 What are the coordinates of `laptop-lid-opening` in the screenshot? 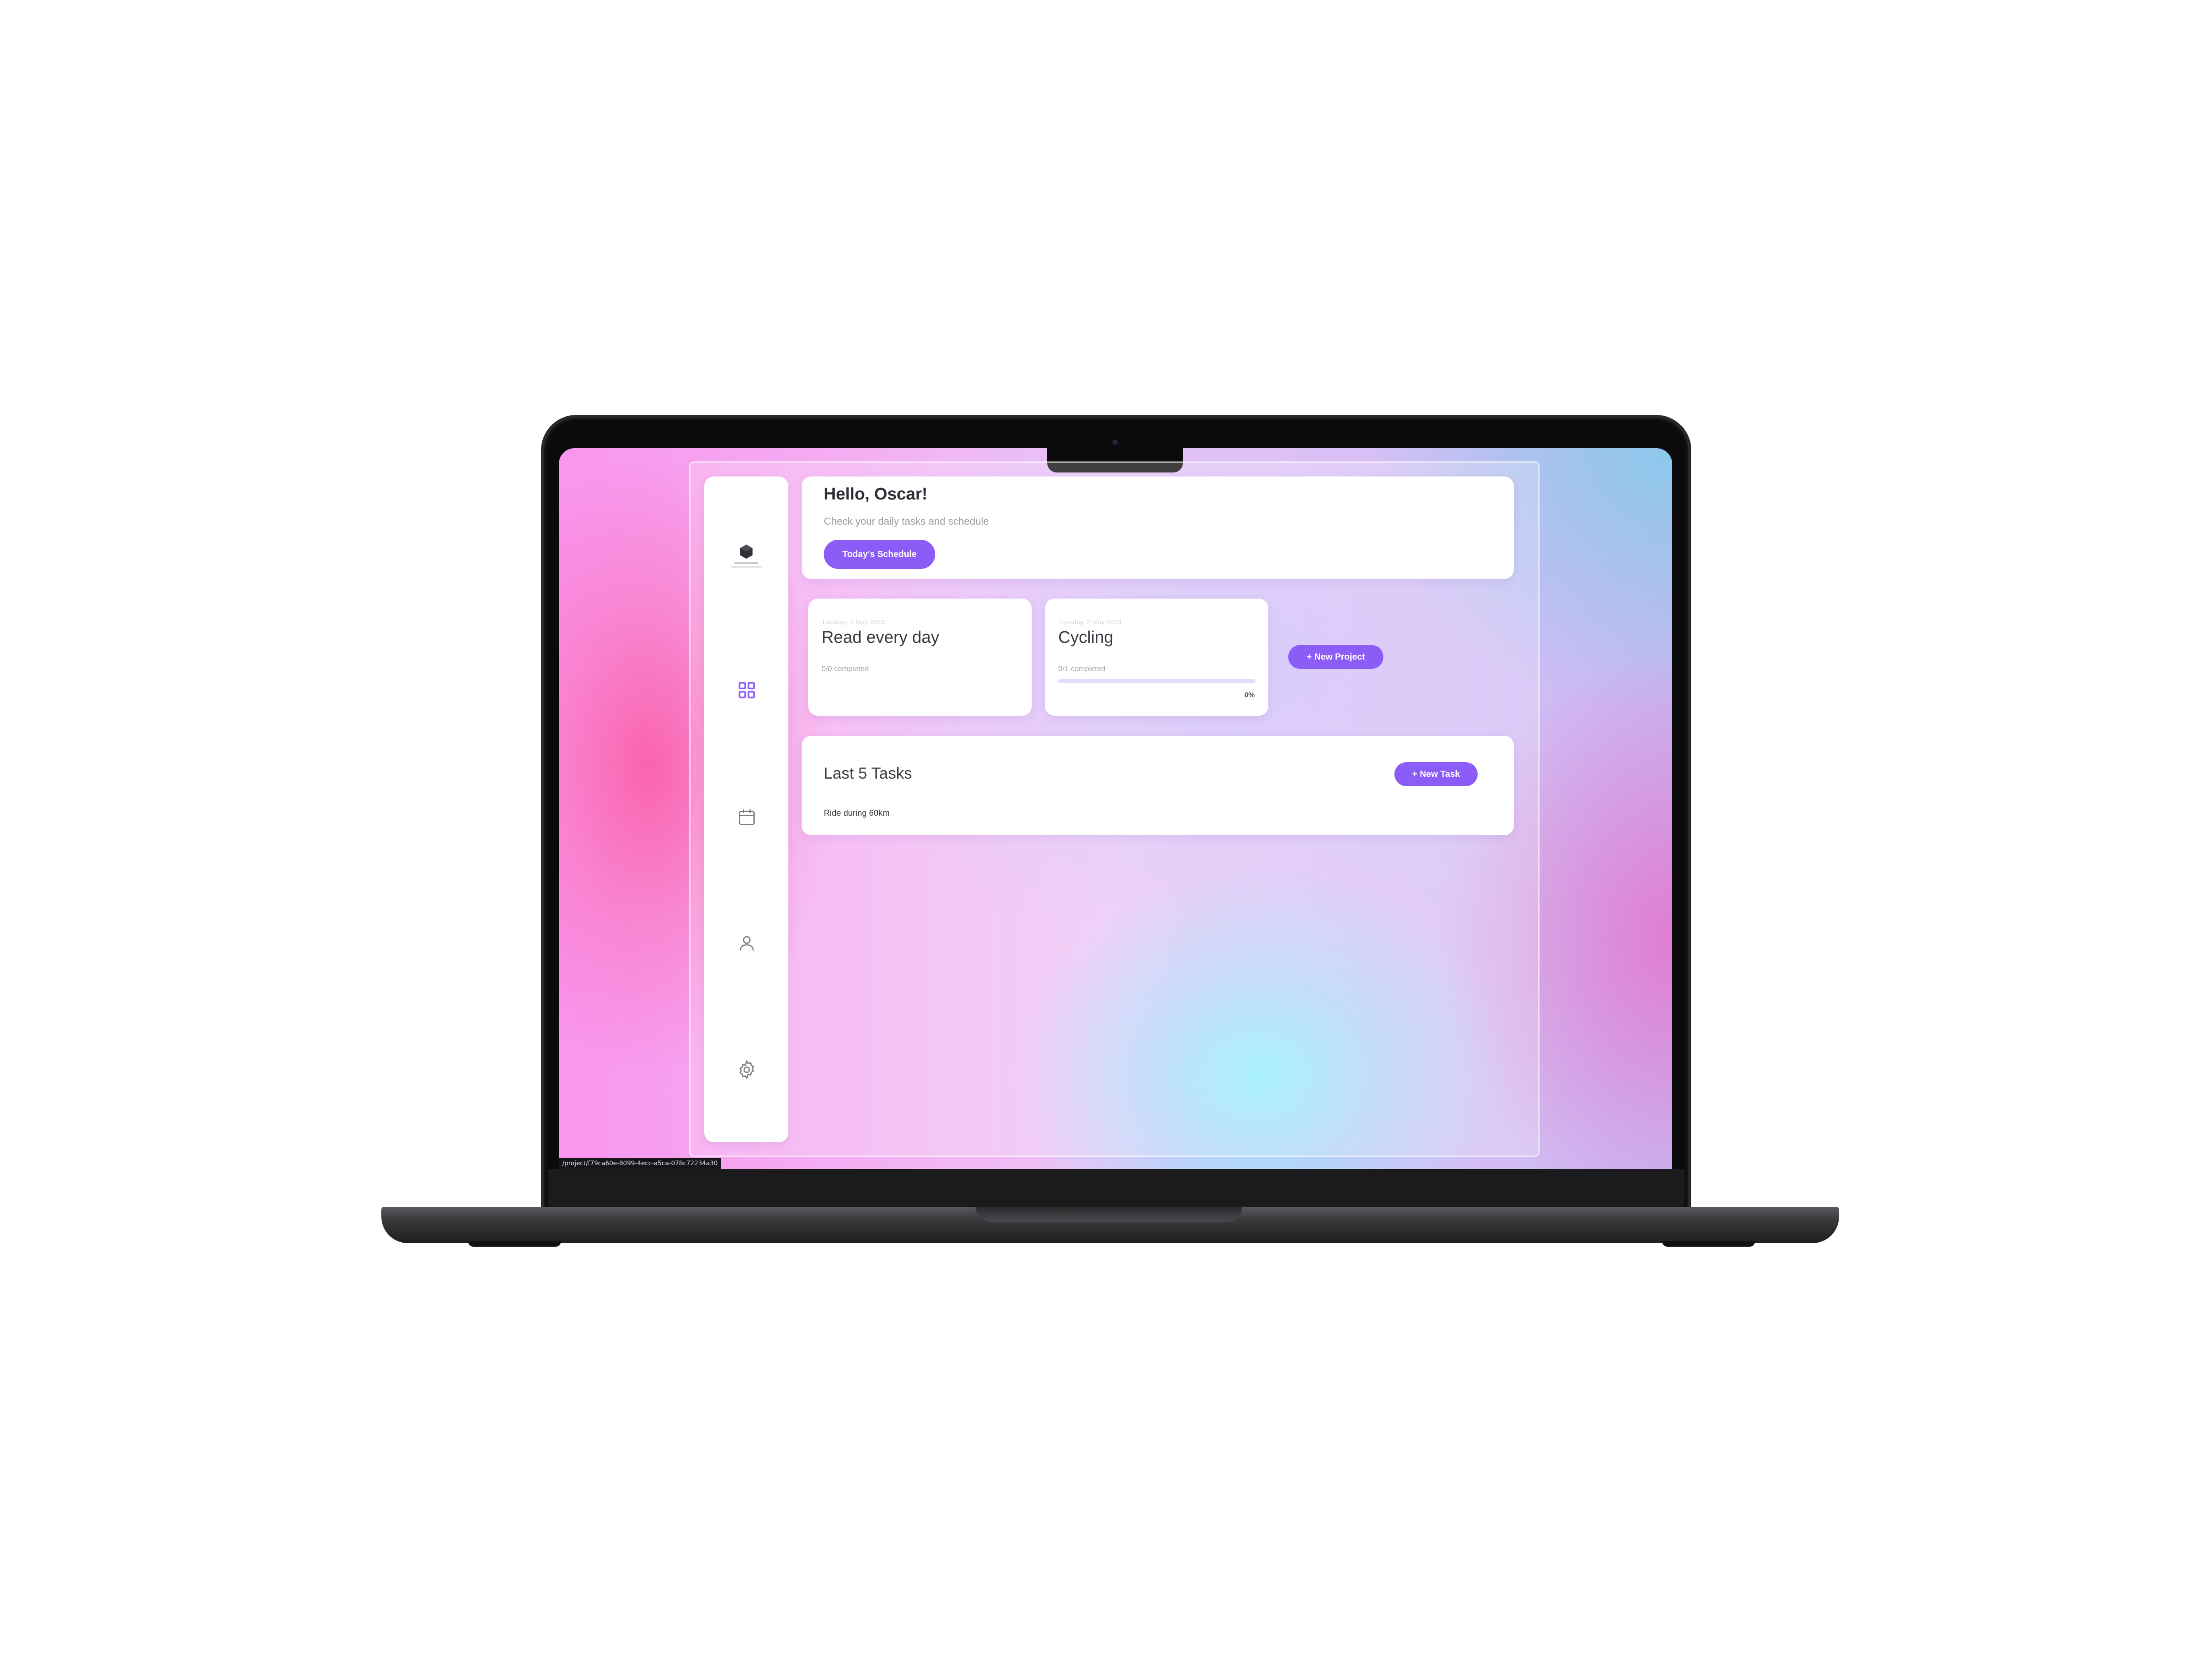 It's located at (1109, 1214).